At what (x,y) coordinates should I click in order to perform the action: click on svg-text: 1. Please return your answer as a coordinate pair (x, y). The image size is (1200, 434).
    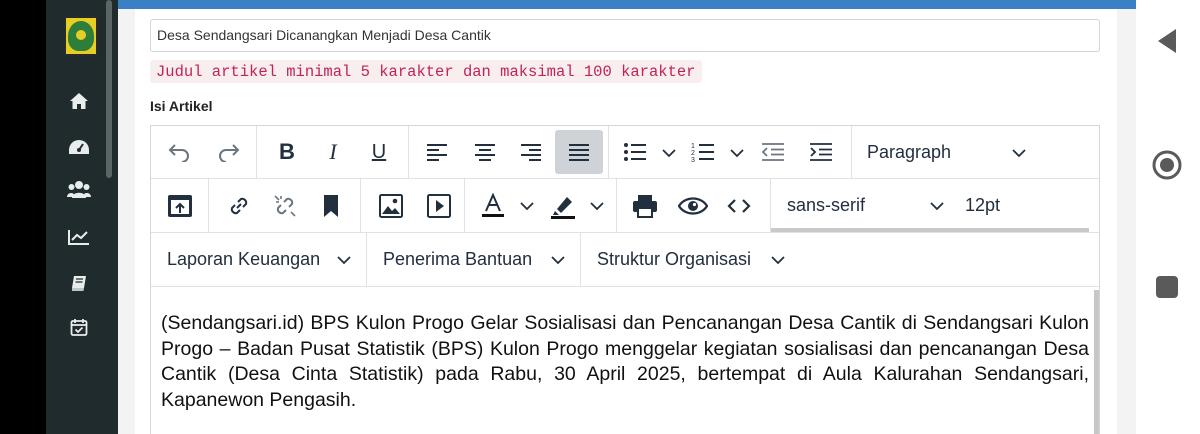
    Looking at the image, I should click on (693, 146).